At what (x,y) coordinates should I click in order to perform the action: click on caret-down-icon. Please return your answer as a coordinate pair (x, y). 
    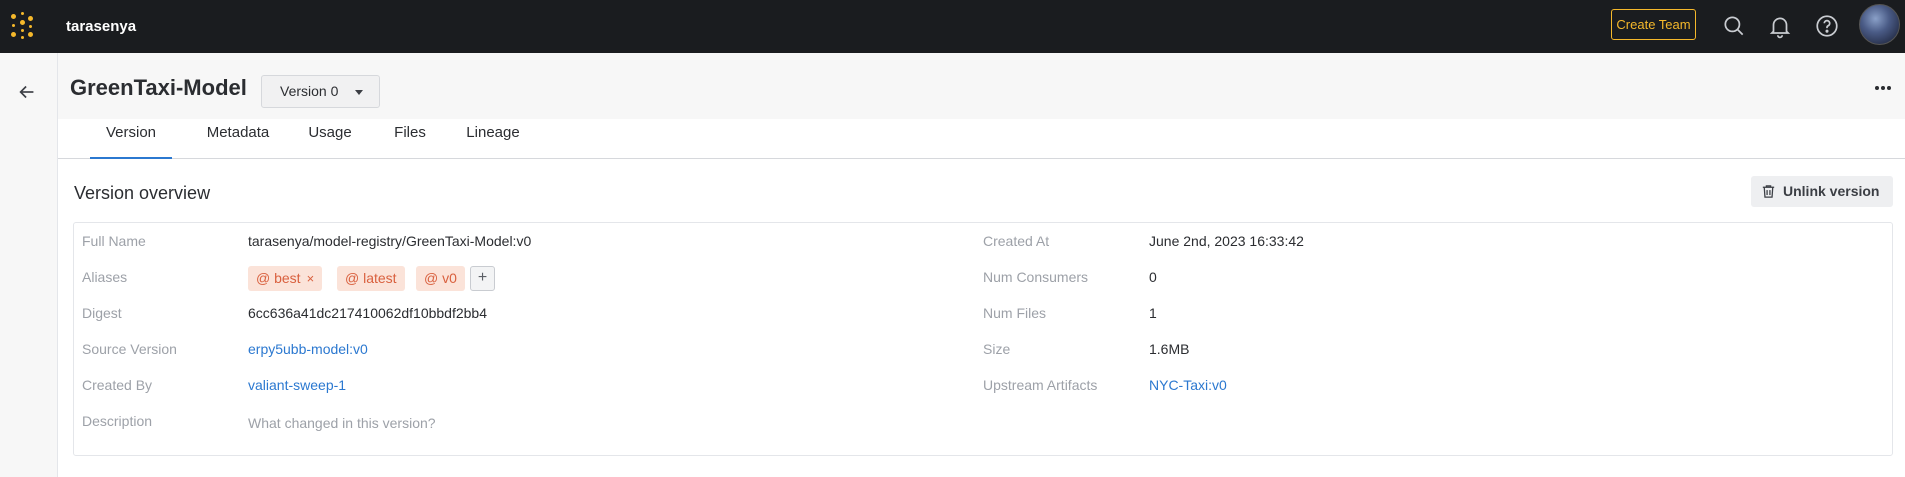
    Looking at the image, I should click on (359, 92).